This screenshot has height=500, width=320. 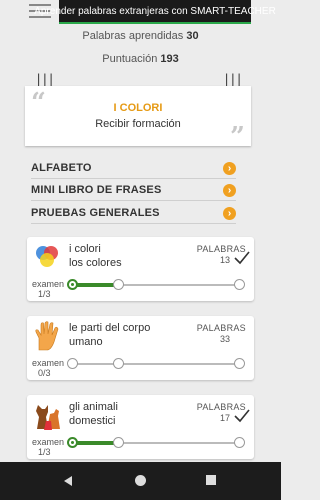 I want to click on lesson-subtitle: los colores, so click(x=95, y=263).